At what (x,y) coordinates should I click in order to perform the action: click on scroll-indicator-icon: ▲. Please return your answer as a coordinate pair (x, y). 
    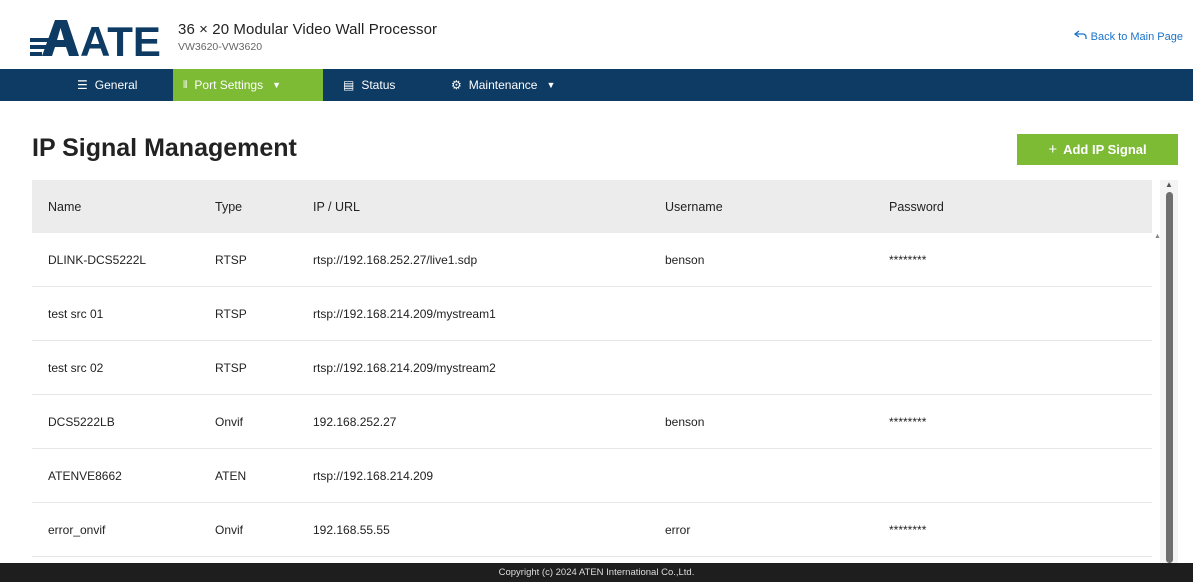
    Looking at the image, I should click on (1157, 236).